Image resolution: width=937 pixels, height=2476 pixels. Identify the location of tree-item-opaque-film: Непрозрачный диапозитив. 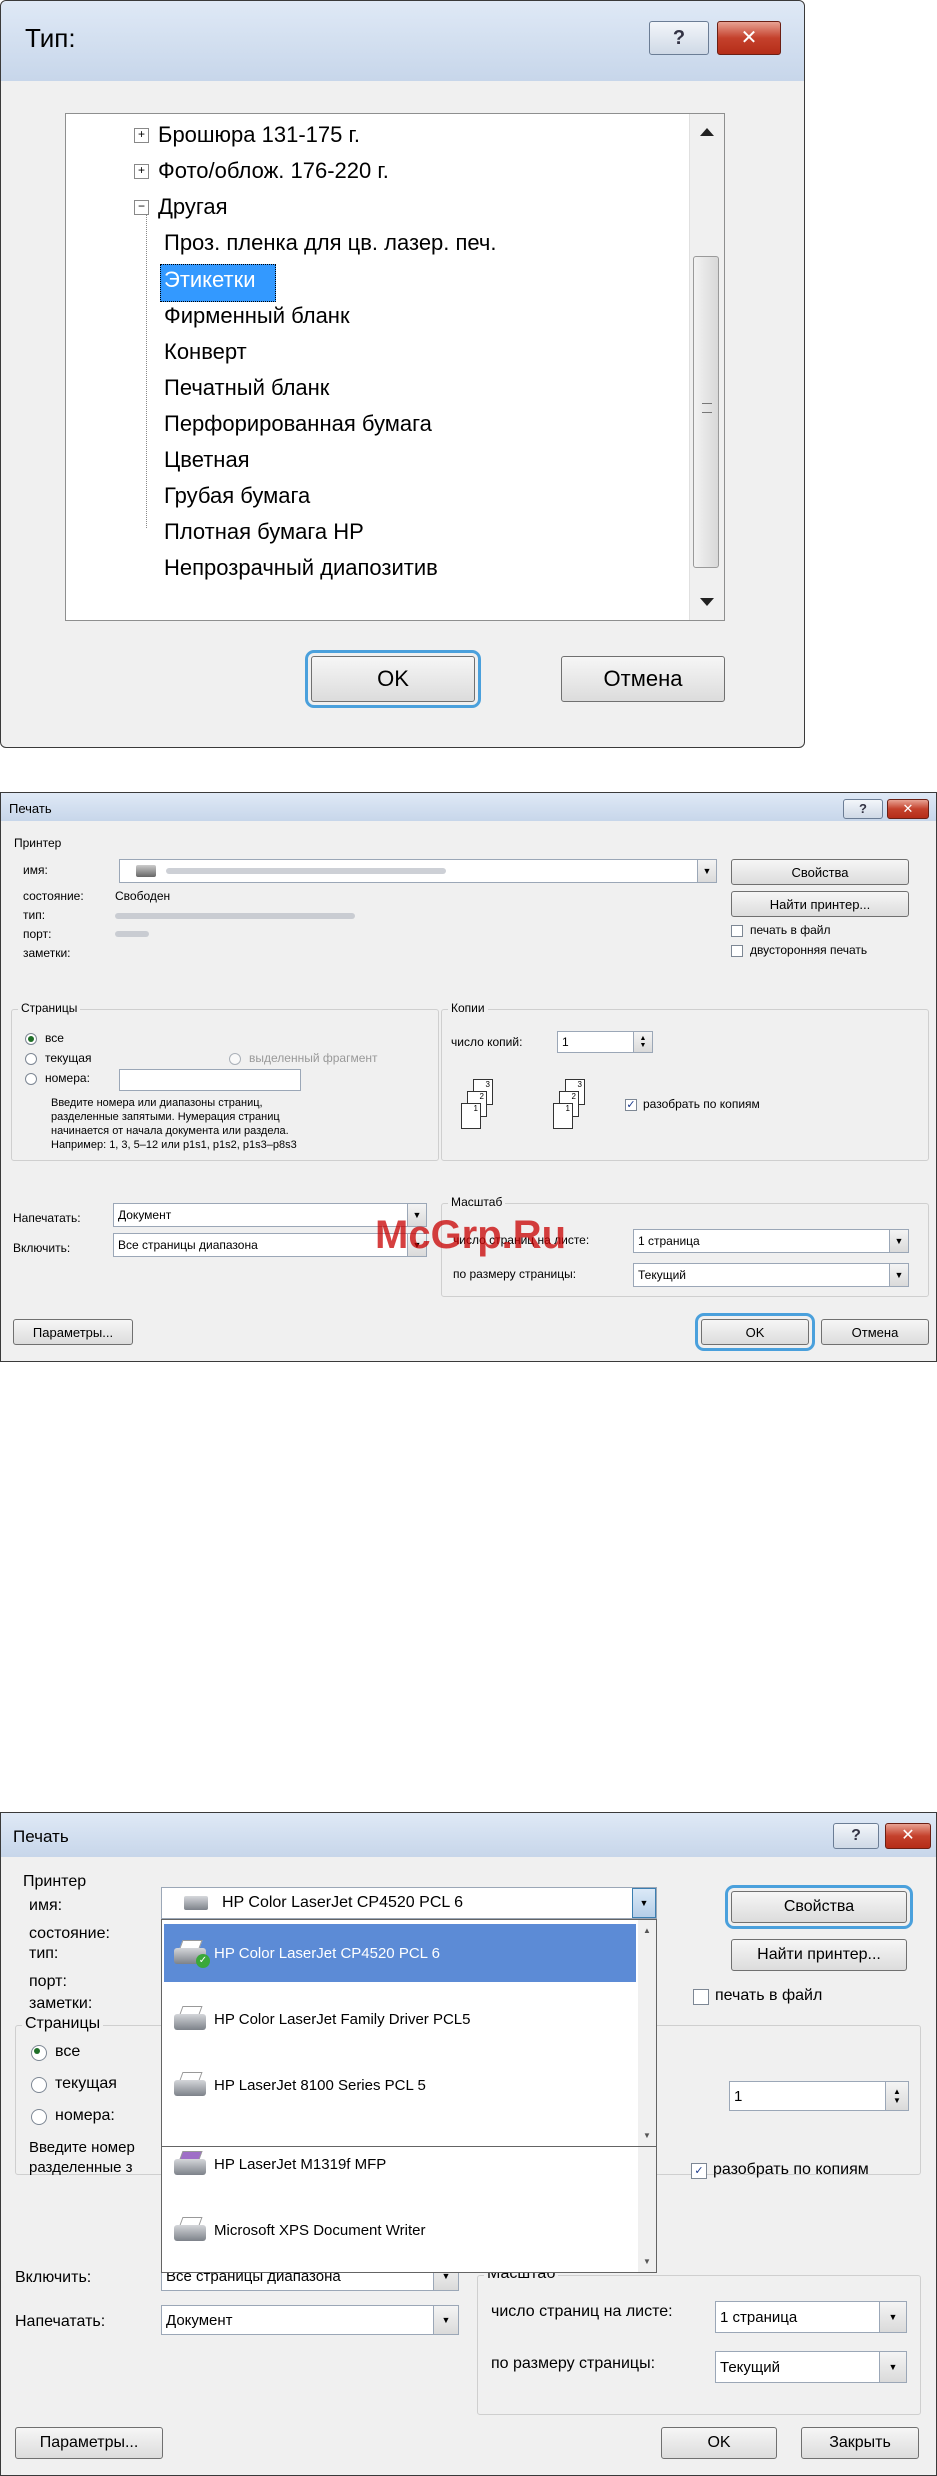
(301, 568).